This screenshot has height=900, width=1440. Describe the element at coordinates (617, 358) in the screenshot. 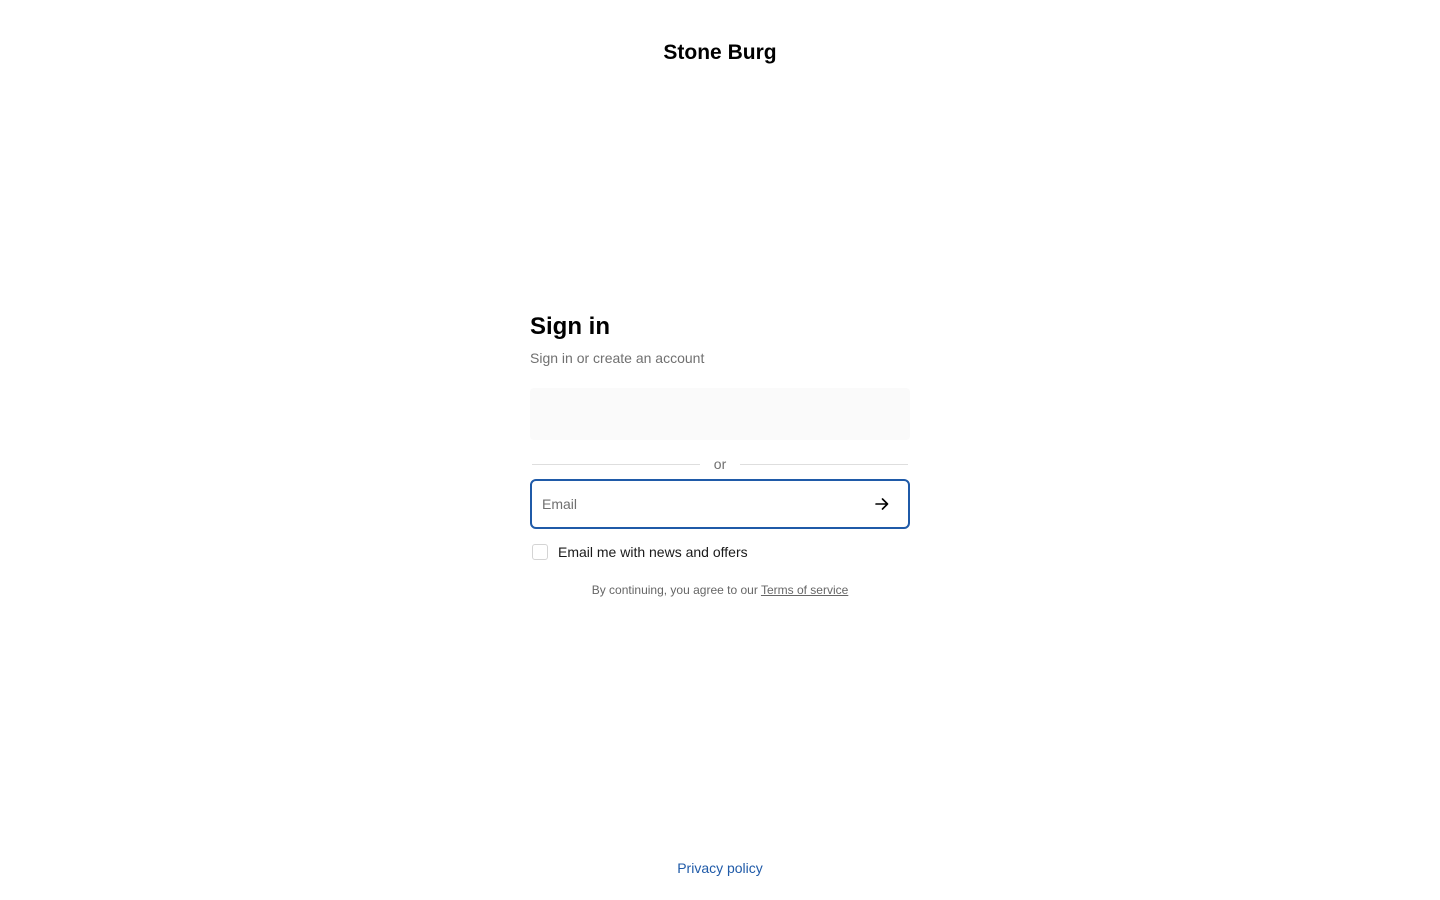

I see `page-subtitle: Sign in or create an account` at that location.